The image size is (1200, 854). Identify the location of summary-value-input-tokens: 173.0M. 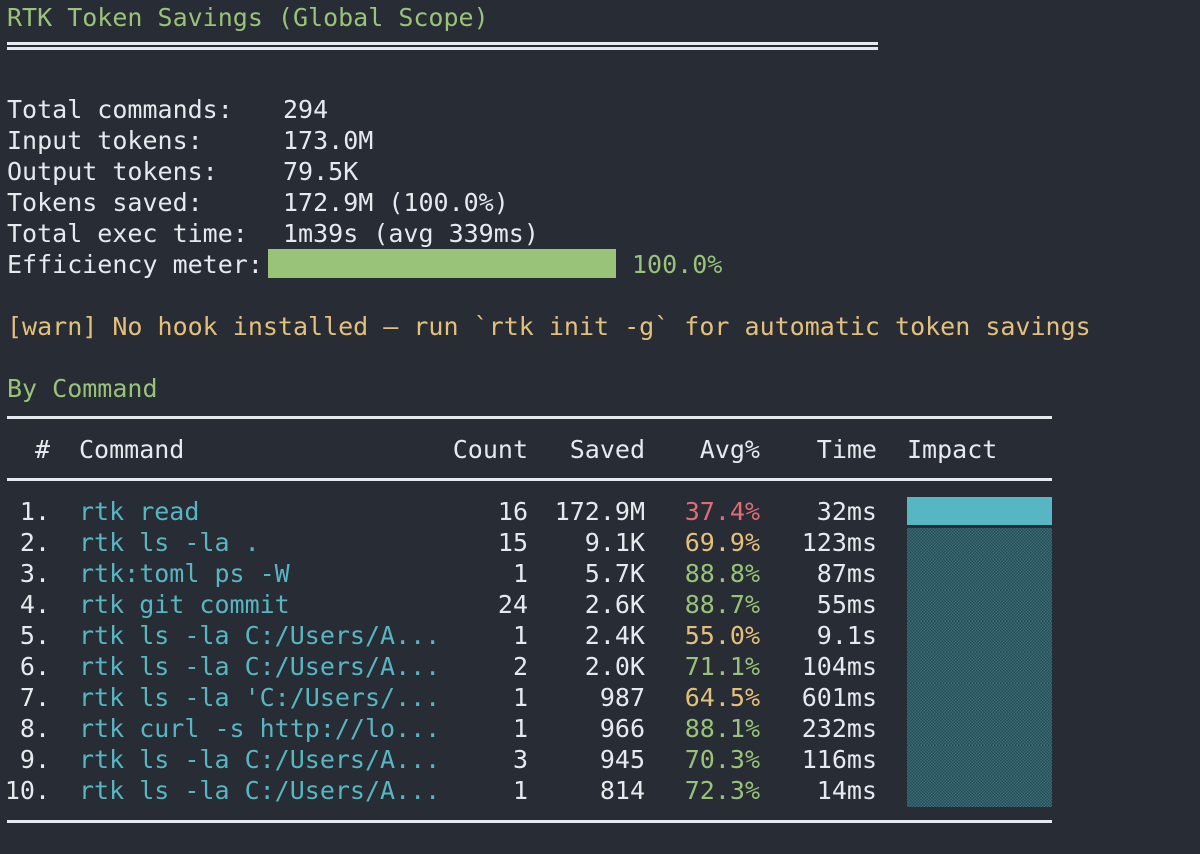
(328, 140).